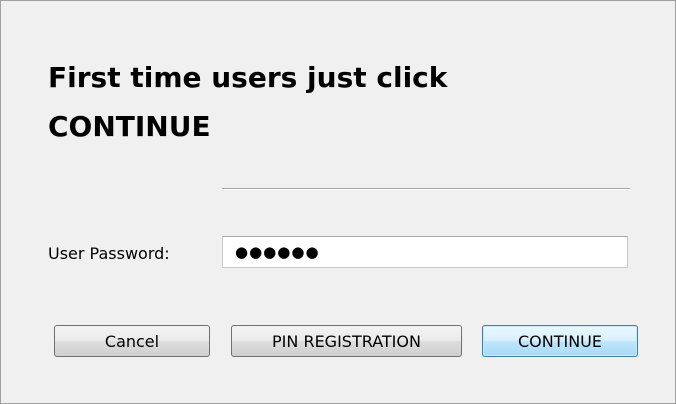 Image resolution: width=676 pixels, height=404 pixels. What do you see at coordinates (132, 341) in the screenshot?
I see `cancel-button: Cancel` at bounding box center [132, 341].